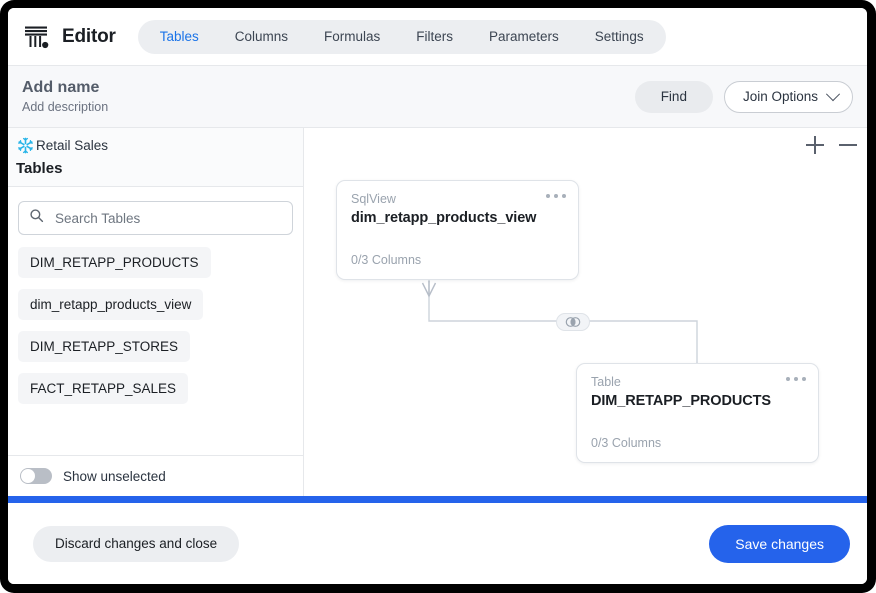  Describe the element at coordinates (65, 107) in the screenshot. I see `description-field: Add description` at that location.